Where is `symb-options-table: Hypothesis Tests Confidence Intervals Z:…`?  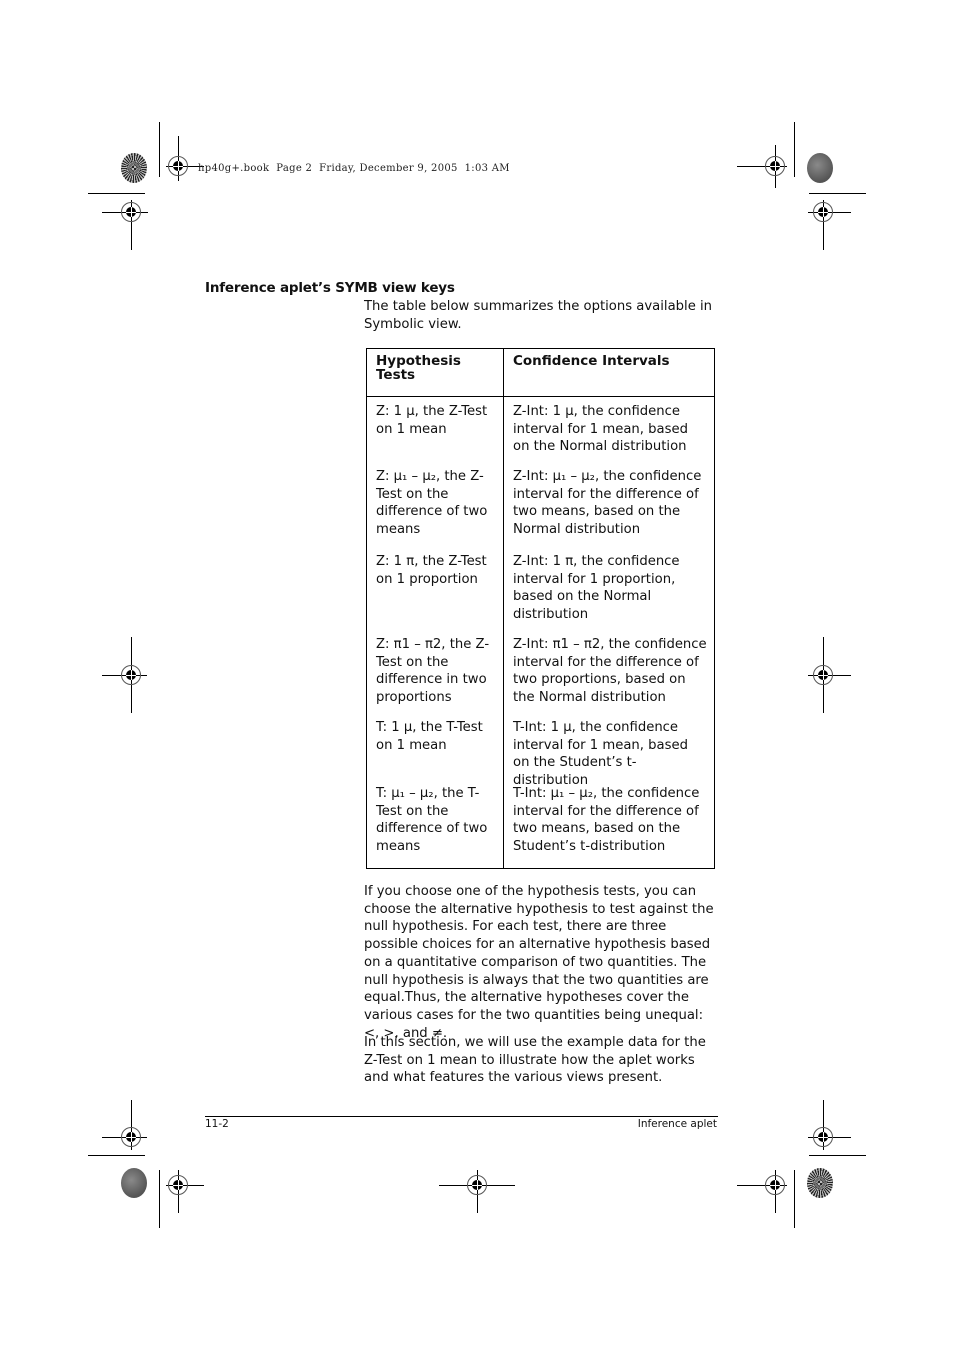 symb-options-table: Hypothesis Tests Confidence Intervals Z:… is located at coordinates (540, 608).